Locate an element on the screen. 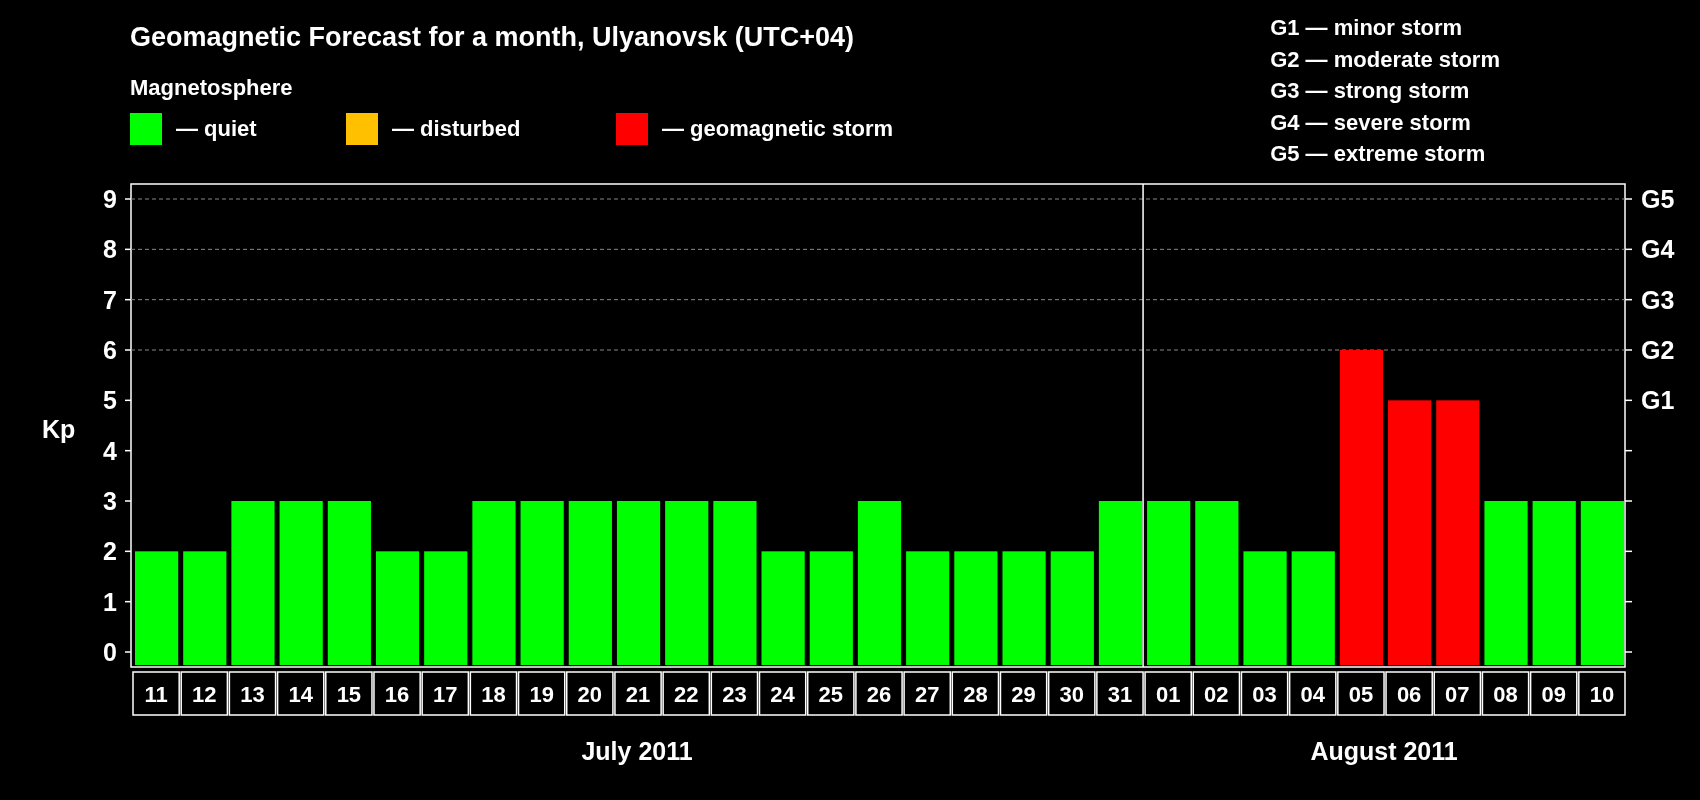 The width and height of the screenshot is (1700, 800). date-cell: 07 is located at coordinates (1457, 693).